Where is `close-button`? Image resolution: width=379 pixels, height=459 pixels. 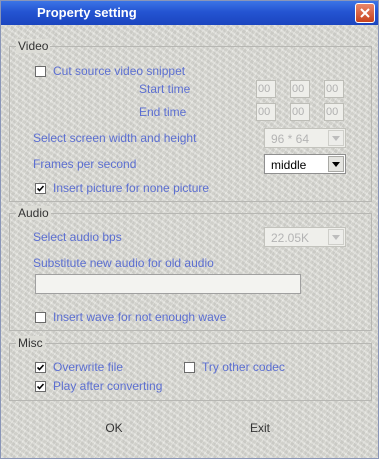
close-button is located at coordinates (365, 13).